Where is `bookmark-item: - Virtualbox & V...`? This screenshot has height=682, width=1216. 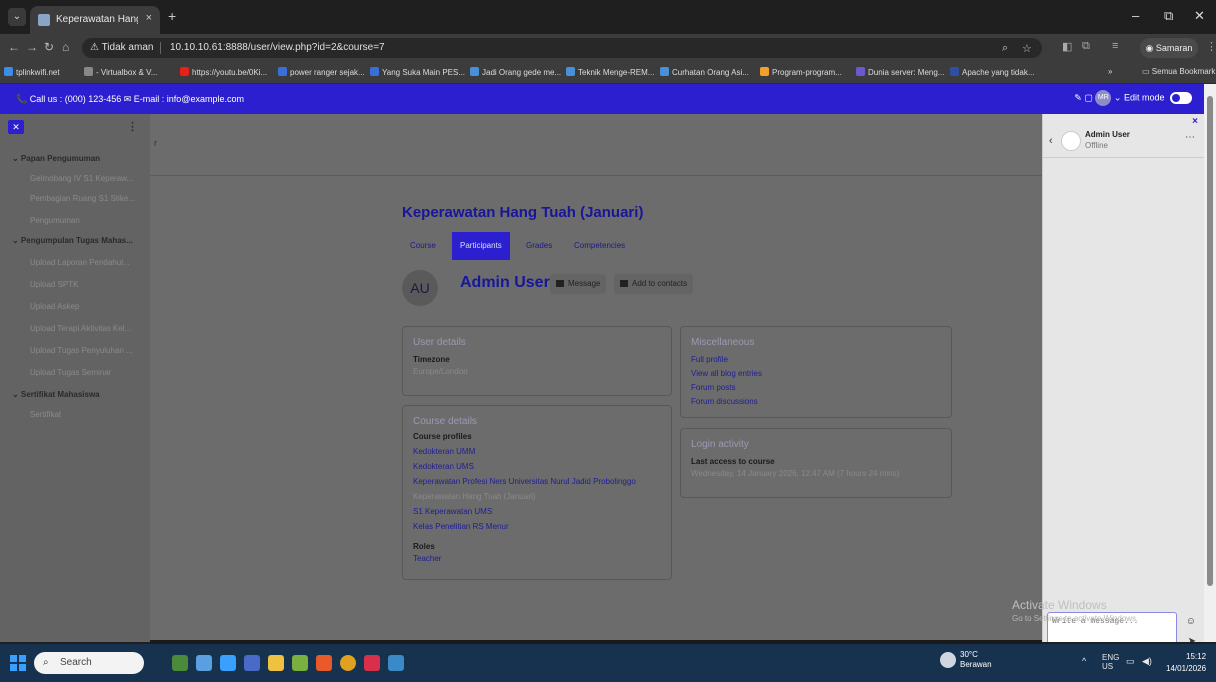
bookmark-item: - Virtualbox & V... is located at coordinates (120, 72).